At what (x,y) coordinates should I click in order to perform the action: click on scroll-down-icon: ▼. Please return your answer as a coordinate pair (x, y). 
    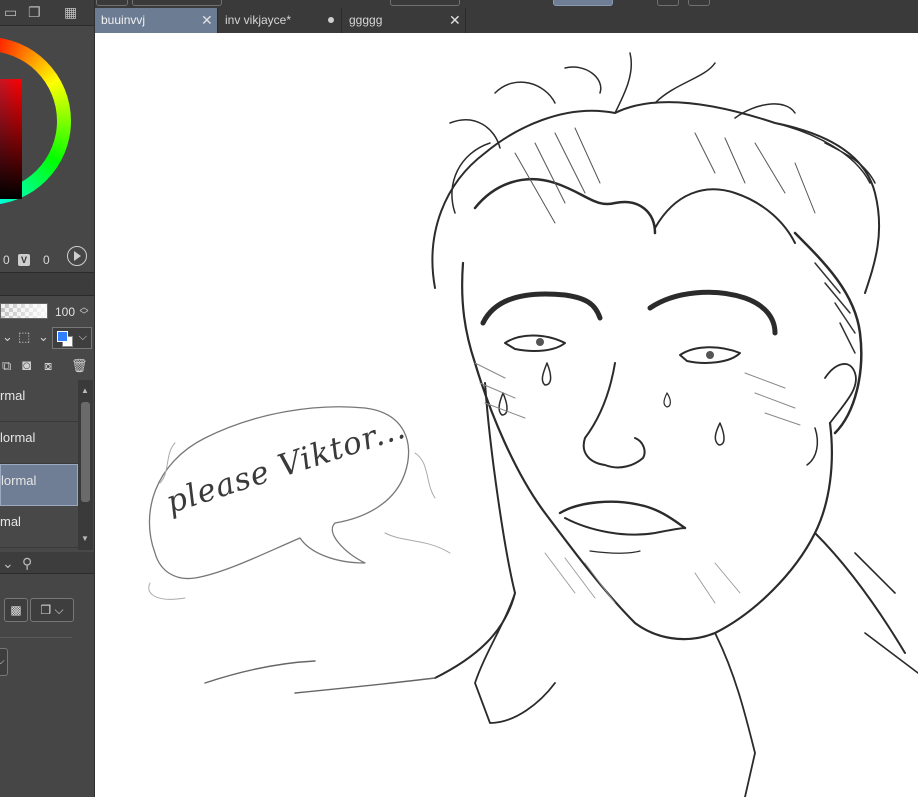
    Looking at the image, I should click on (85, 538).